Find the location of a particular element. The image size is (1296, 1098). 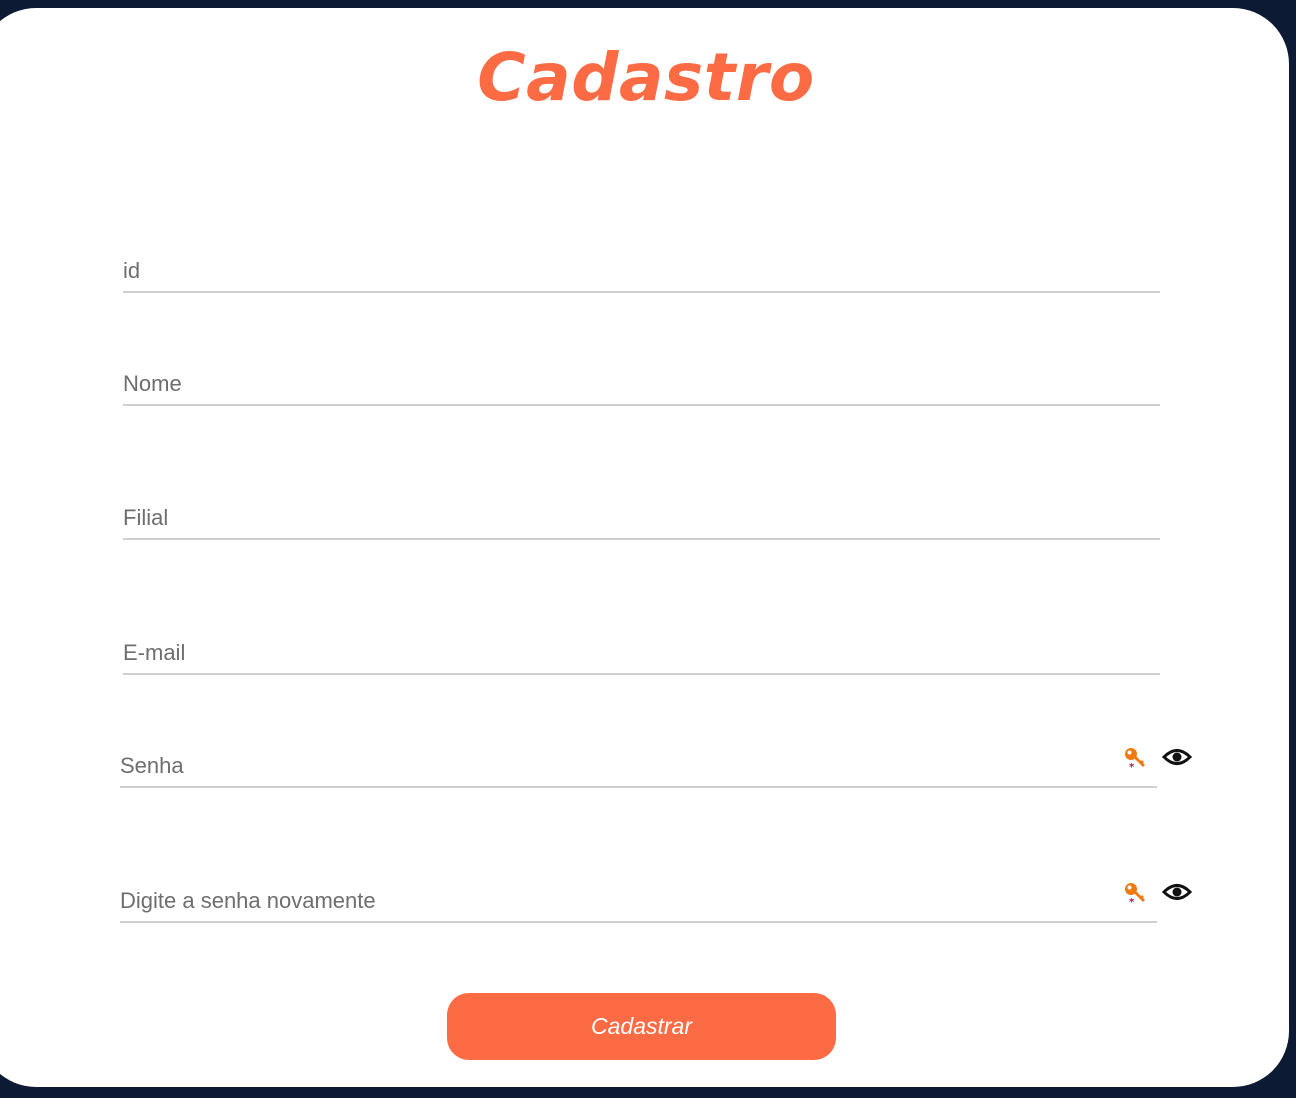

filial-input is located at coordinates (641, 518).